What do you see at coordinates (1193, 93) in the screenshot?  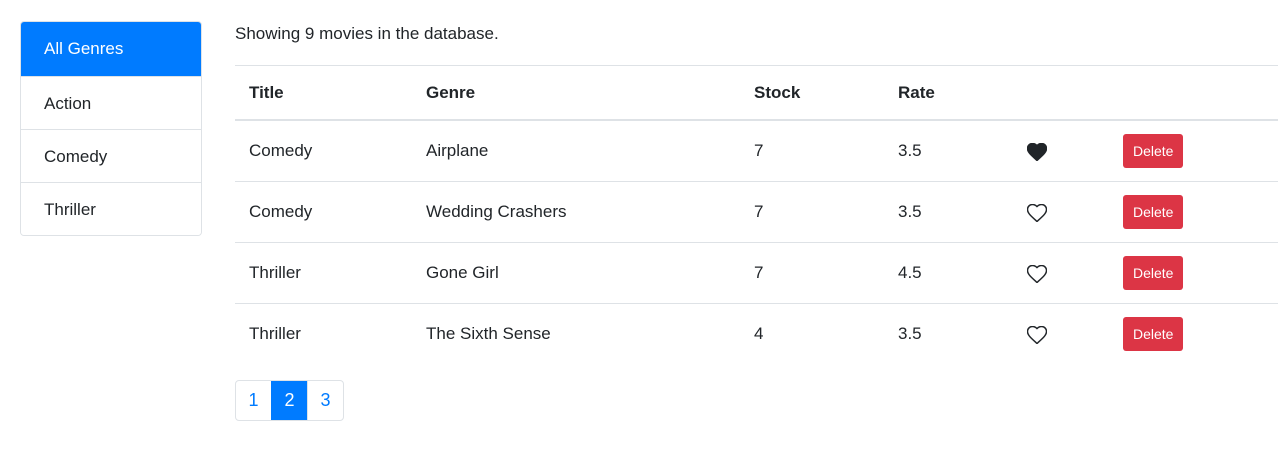 I see `column-header-actions` at bounding box center [1193, 93].